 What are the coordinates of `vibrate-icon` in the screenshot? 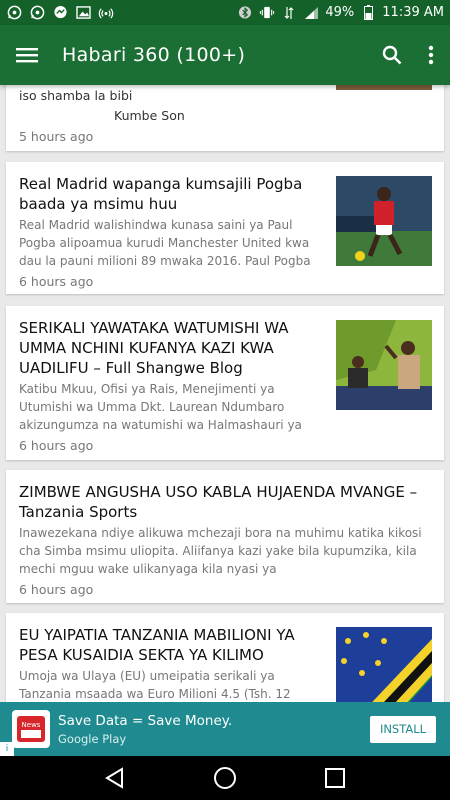 It's located at (267, 13).